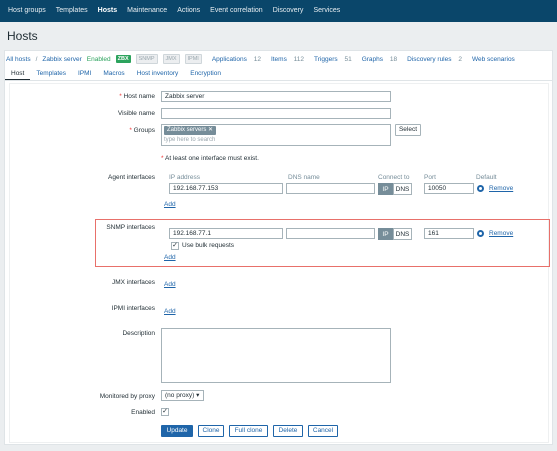 This screenshot has width=557, height=451. I want to click on items-link-group: Items 112, so click(290, 59).